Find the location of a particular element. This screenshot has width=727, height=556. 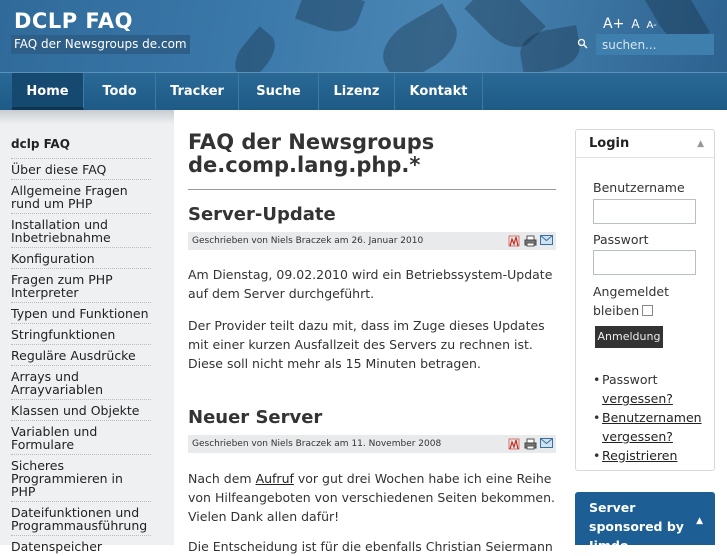

post-title: Neuer Server is located at coordinates (255, 417).